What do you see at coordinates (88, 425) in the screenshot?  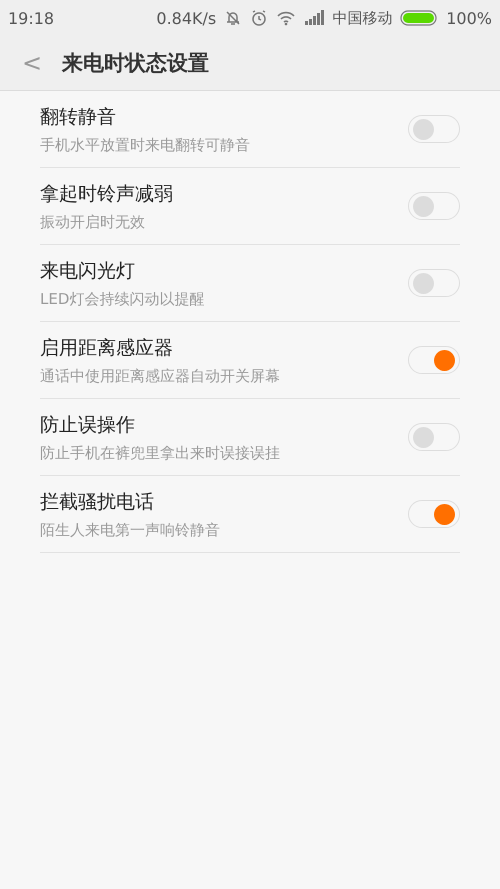 I see `setting-title: 防止误操作` at bounding box center [88, 425].